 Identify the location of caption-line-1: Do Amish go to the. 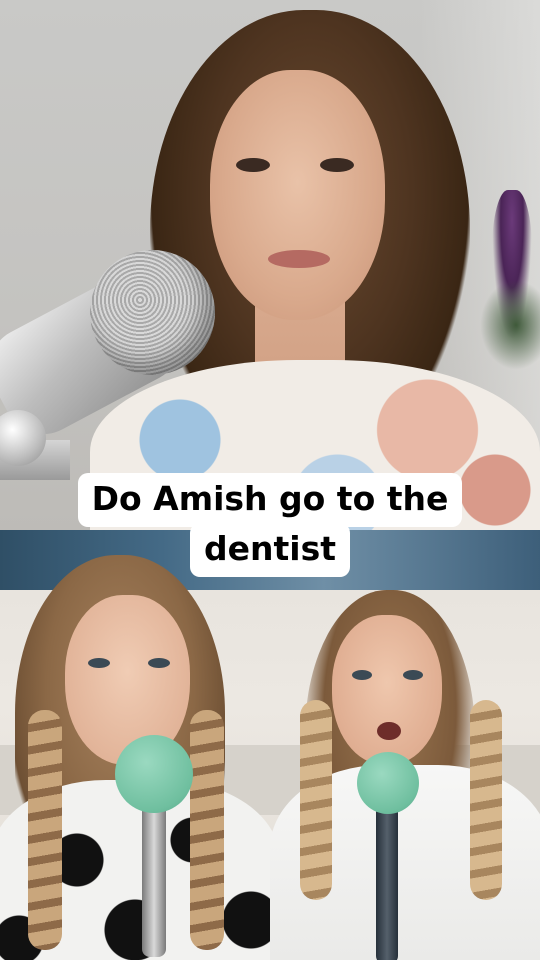
(270, 500).